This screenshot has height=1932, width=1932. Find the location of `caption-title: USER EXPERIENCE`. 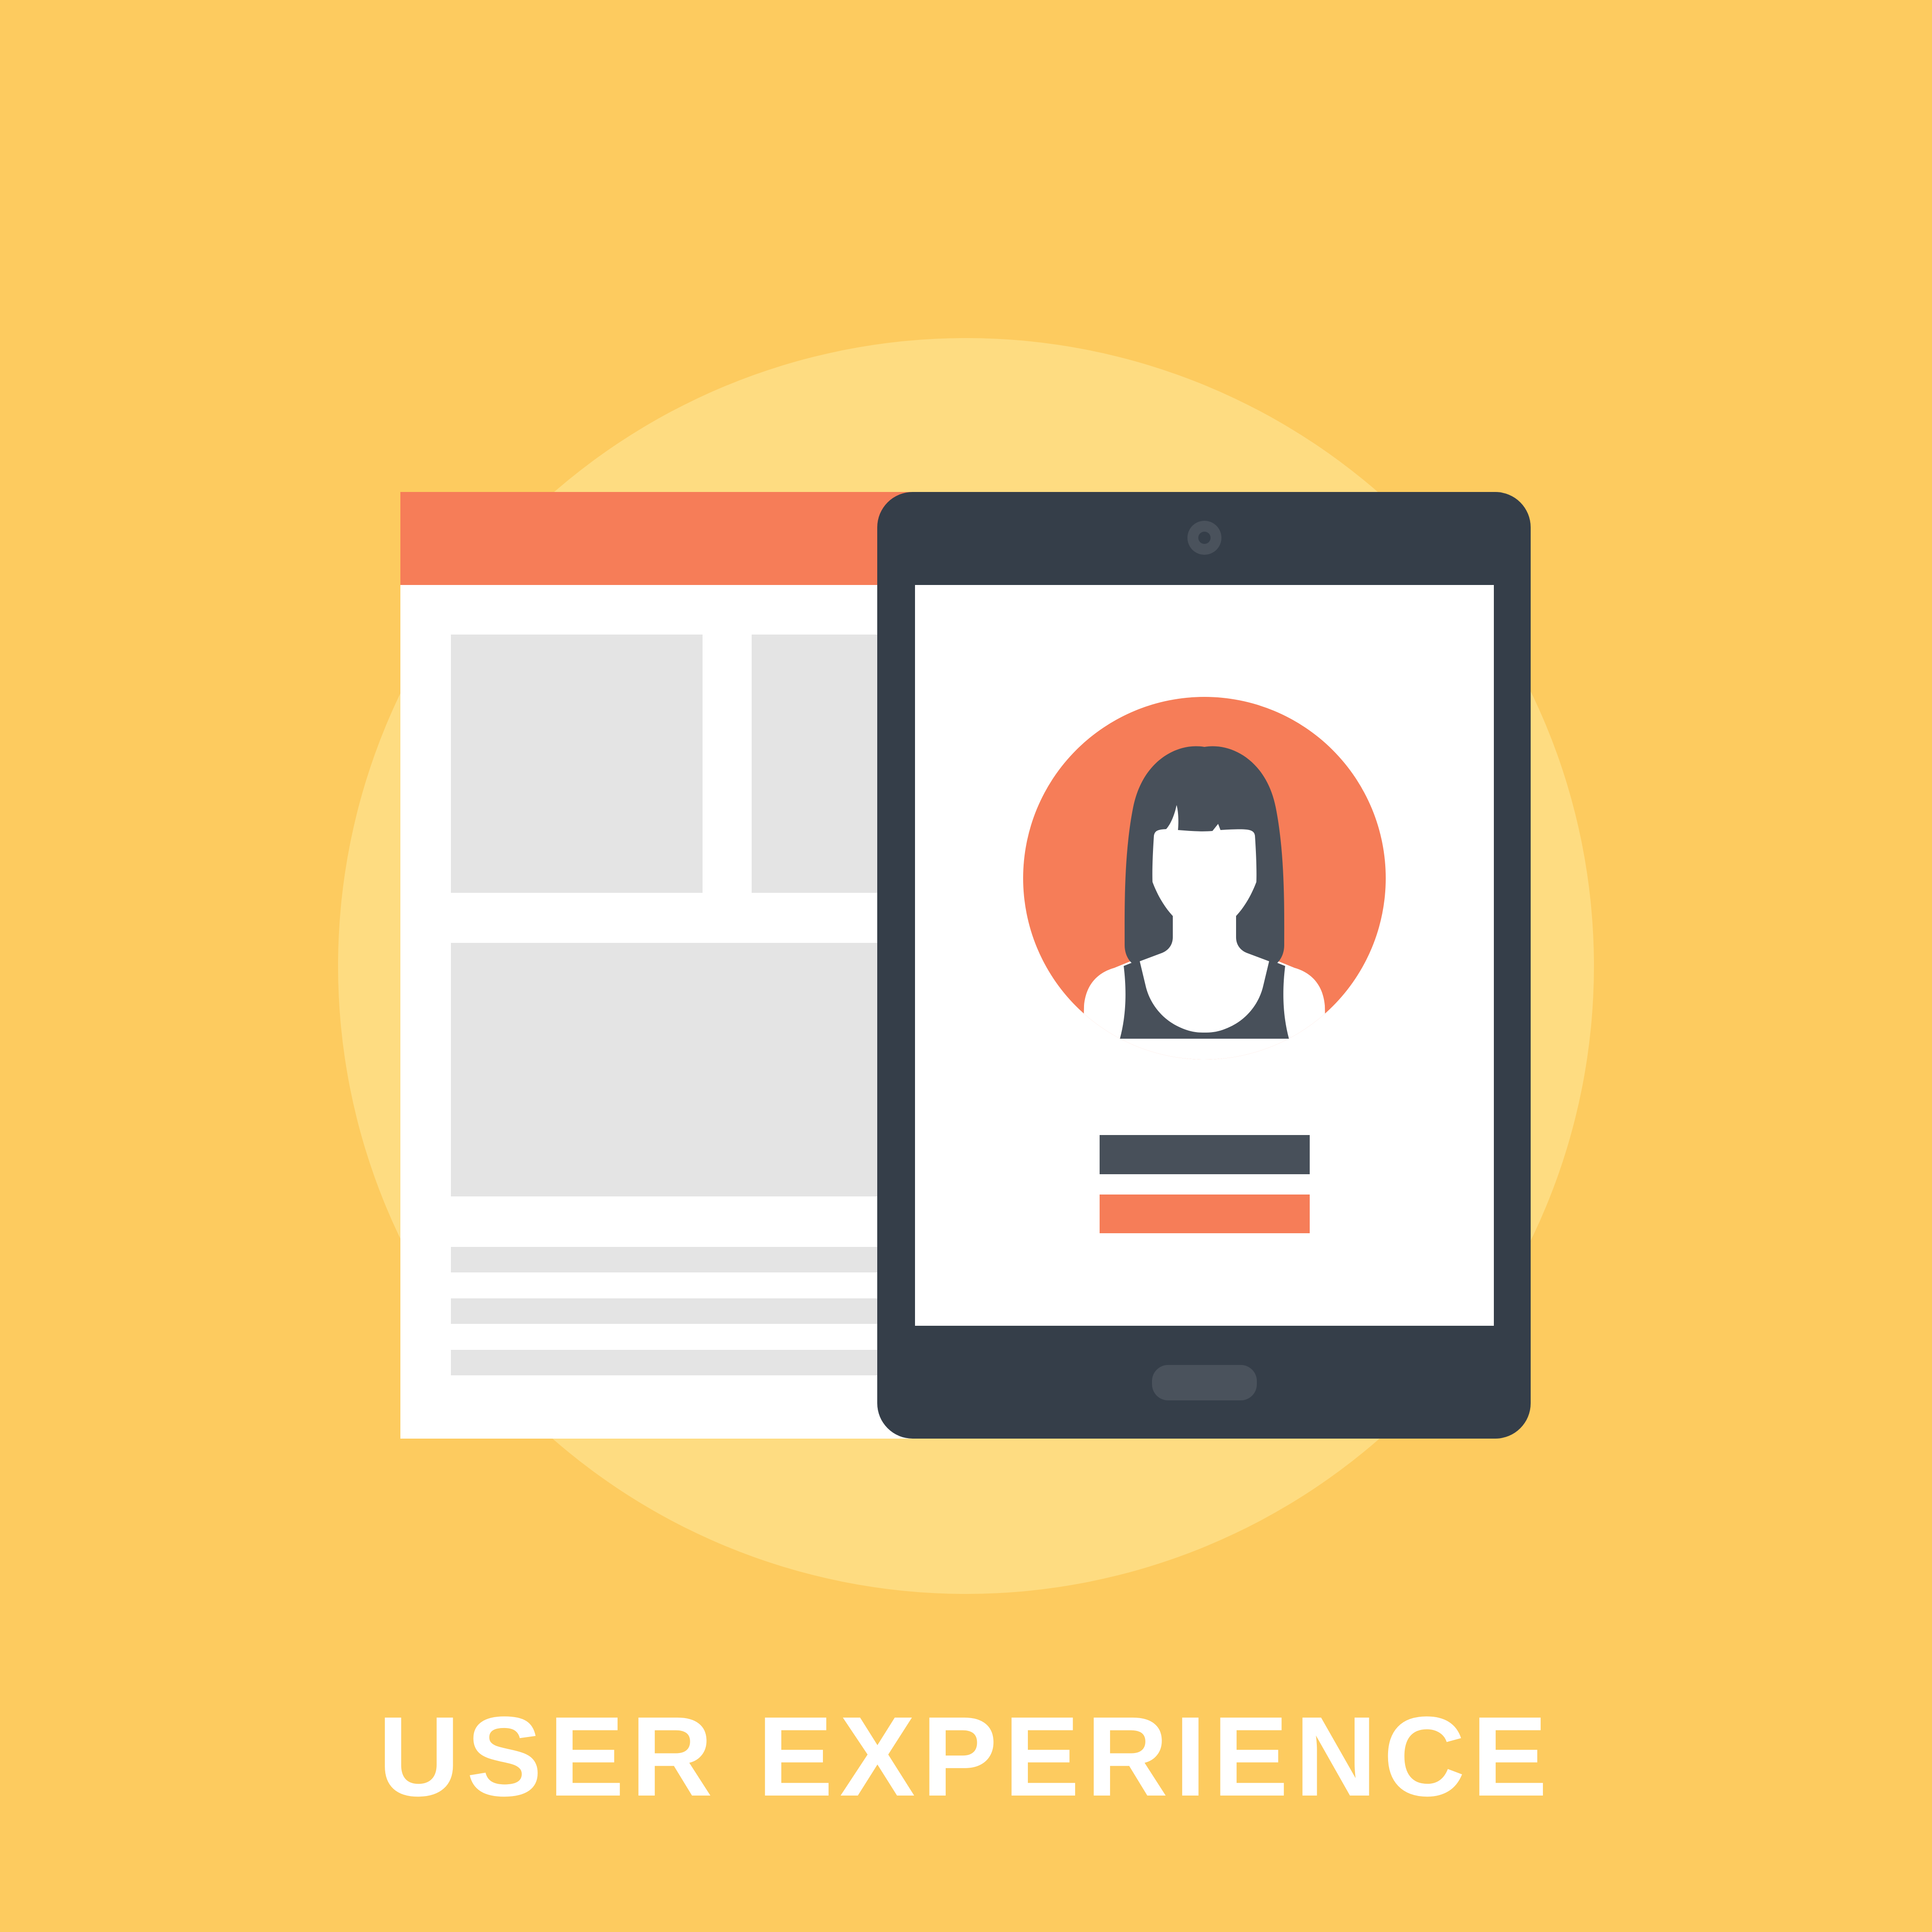

caption-title: USER EXPERIENCE is located at coordinates (966, 1756).